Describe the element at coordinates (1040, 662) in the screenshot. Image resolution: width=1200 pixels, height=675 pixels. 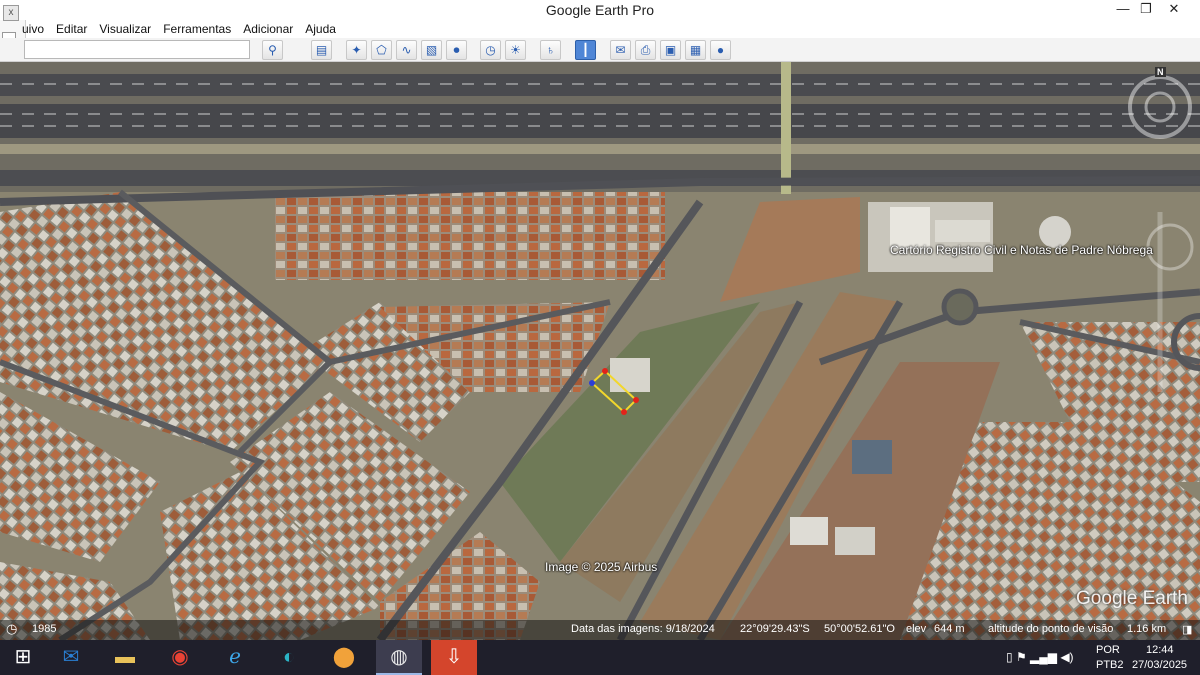
I see `tray-icons: ▯ ⚑ ▂▄▆ ◀)` at that location.